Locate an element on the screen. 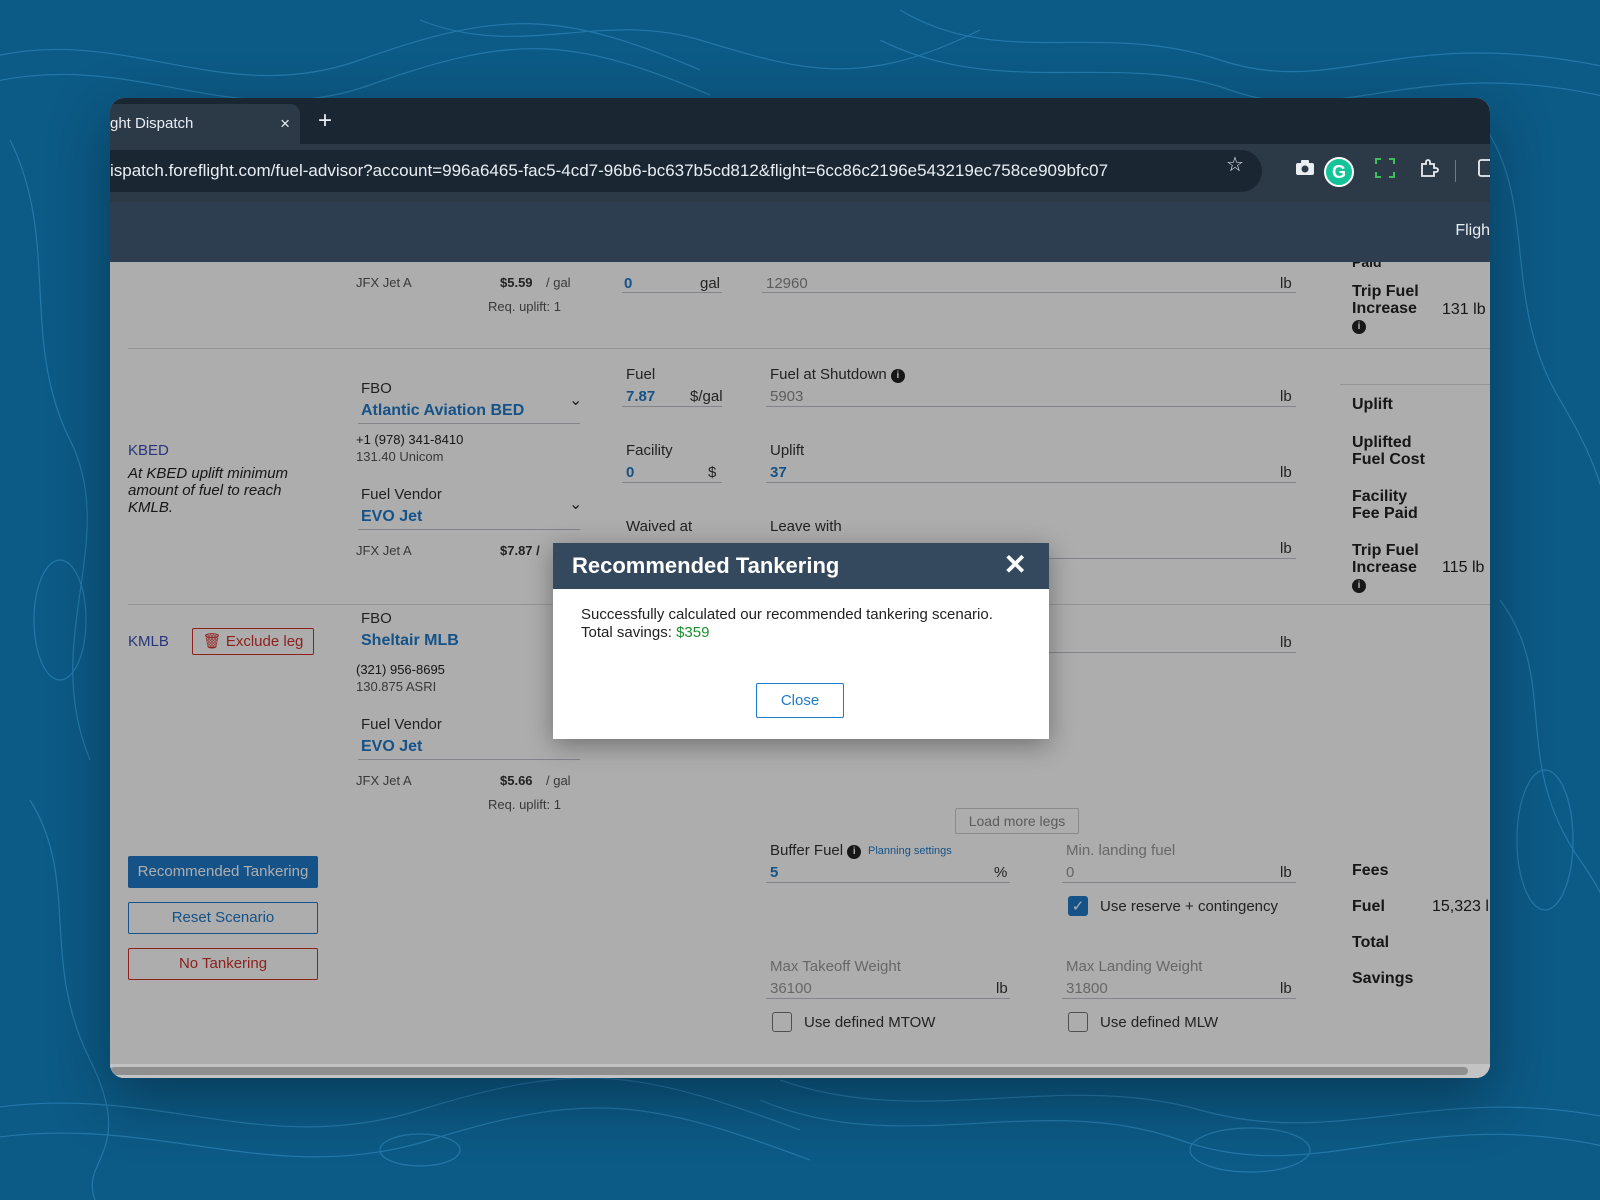  total-savings-value: $359 is located at coordinates (693, 632).